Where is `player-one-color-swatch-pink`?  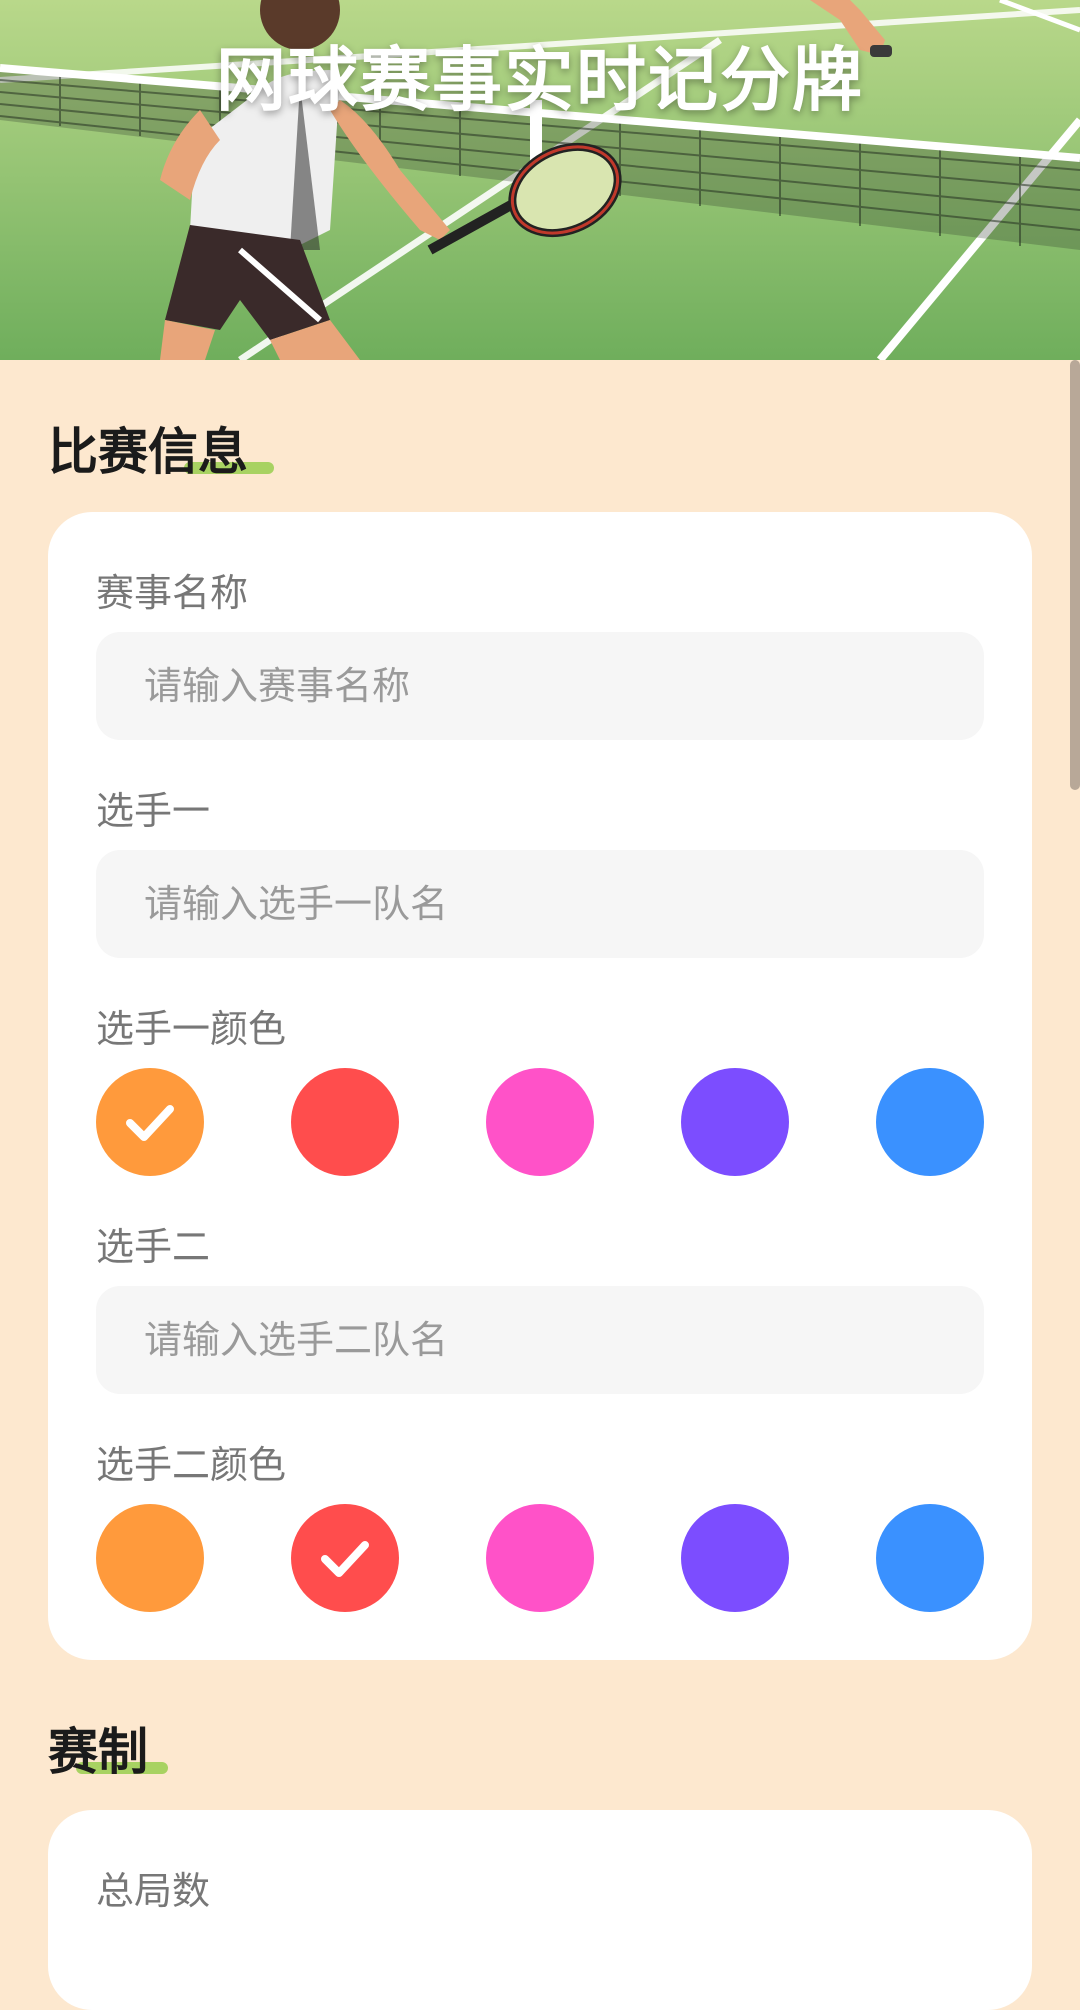
player-one-color-swatch-pink is located at coordinates (540, 1122).